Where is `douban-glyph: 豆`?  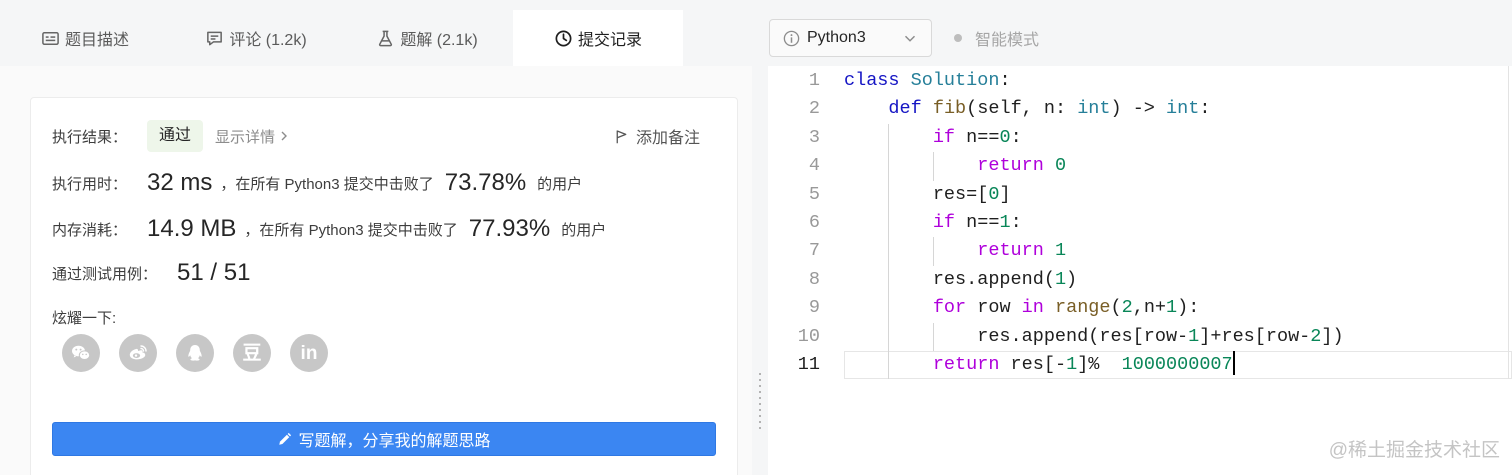 douban-glyph: 豆 is located at coordinates (252, 353).